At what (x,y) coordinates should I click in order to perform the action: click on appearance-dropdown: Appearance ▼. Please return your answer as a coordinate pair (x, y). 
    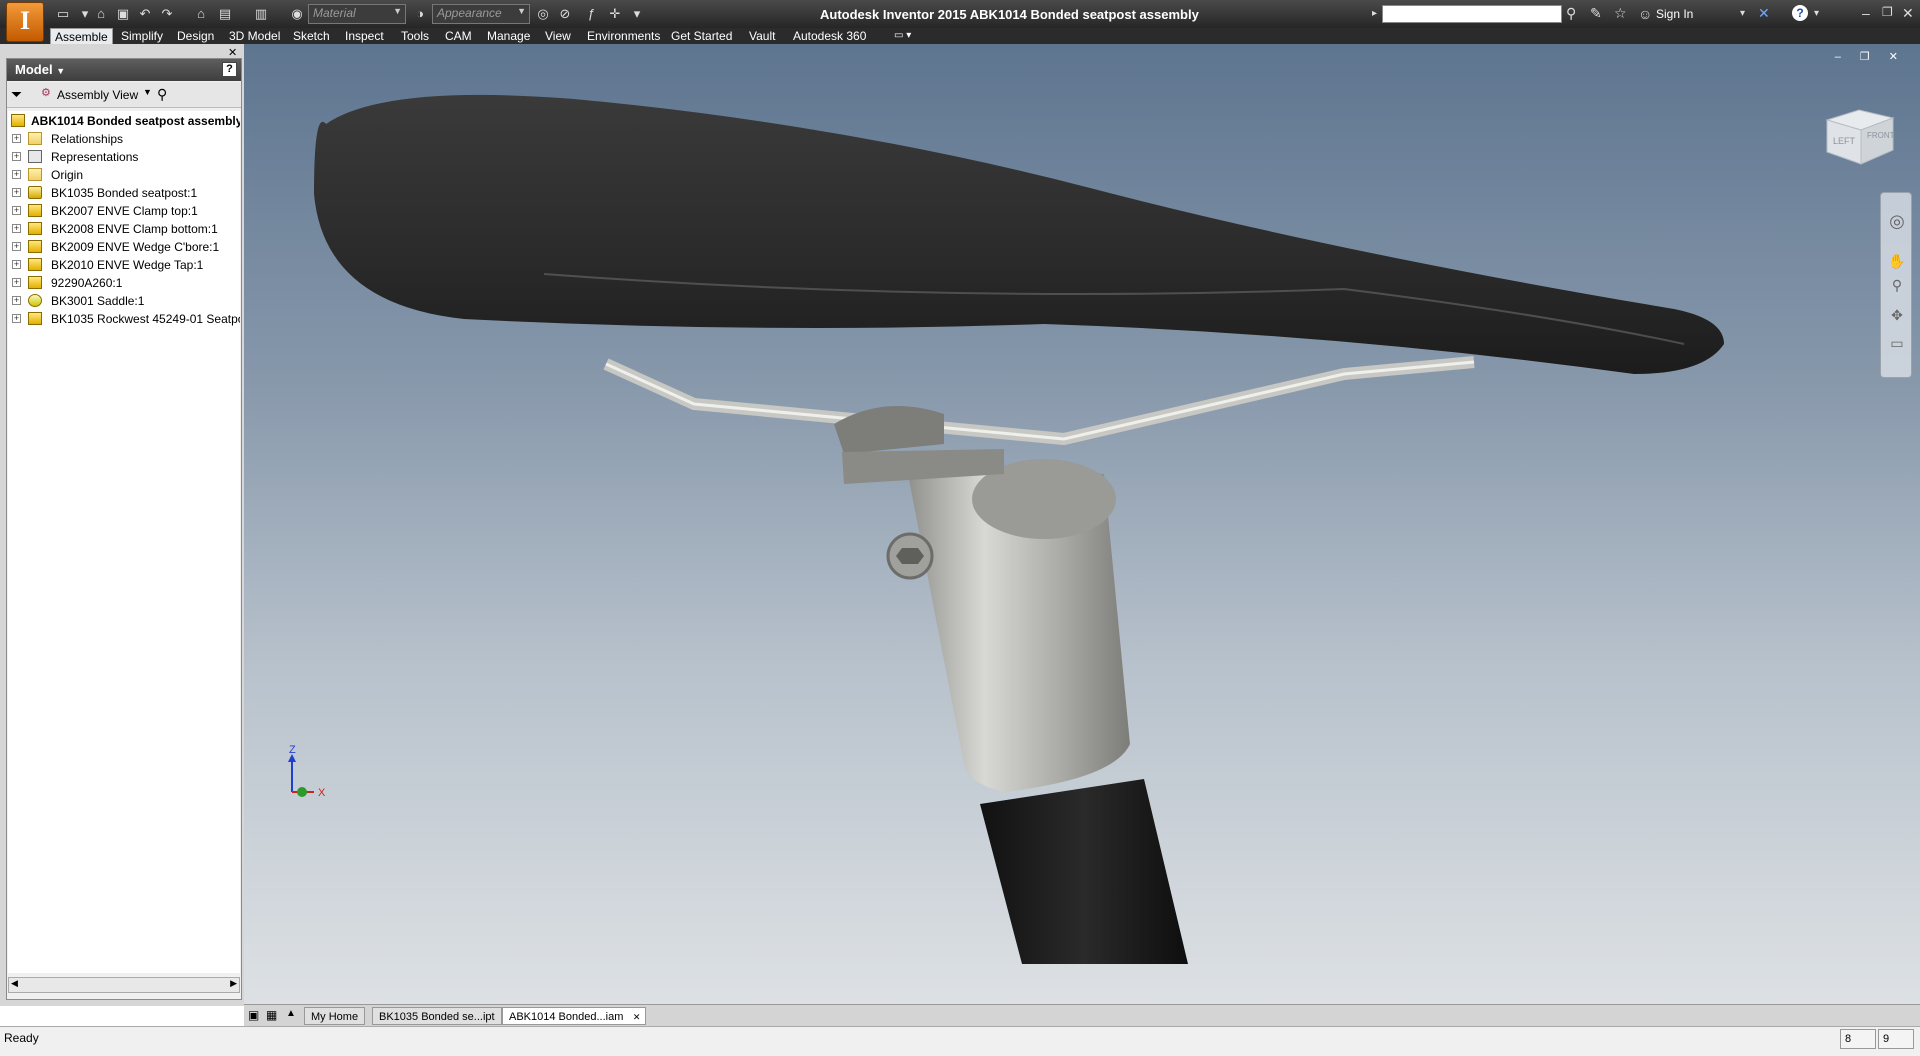
    Looking at the image, I should click on (481, 14).